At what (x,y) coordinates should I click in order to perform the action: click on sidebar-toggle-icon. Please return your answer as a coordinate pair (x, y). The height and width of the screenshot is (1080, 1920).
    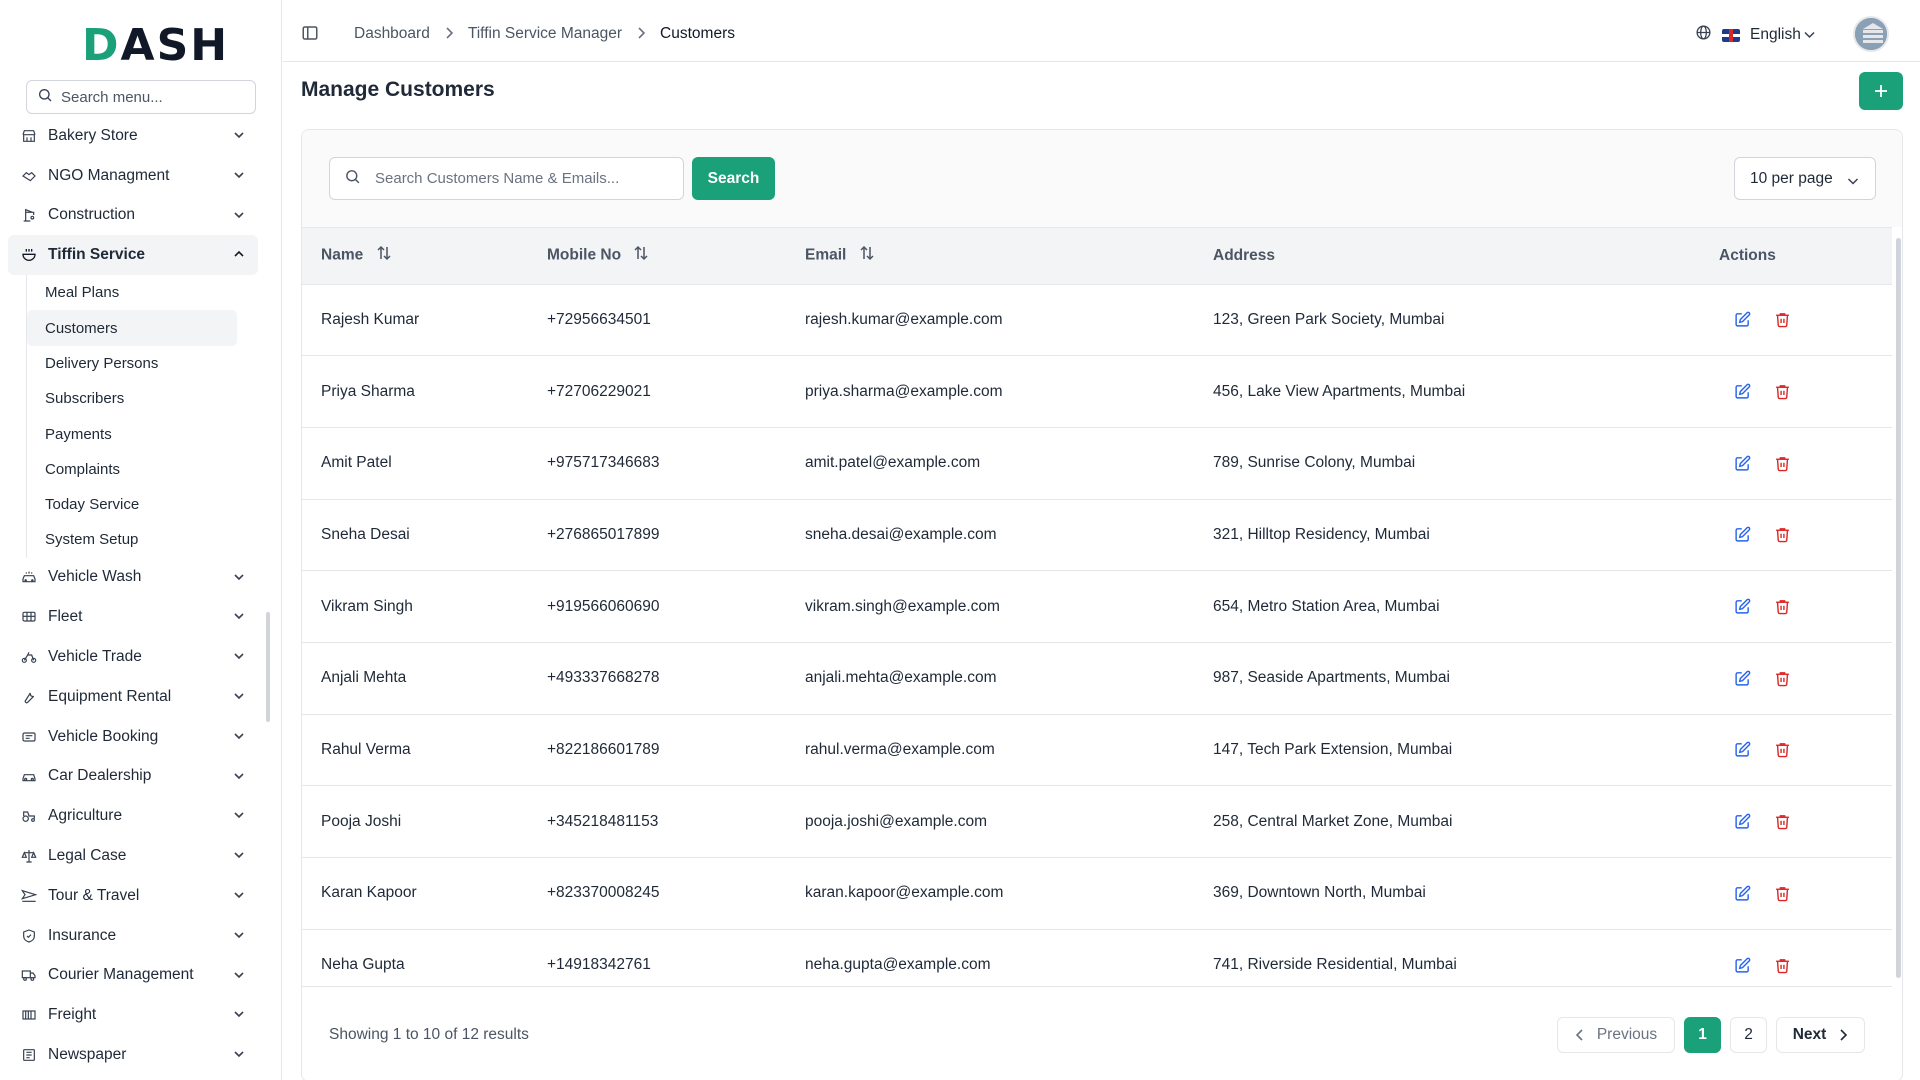
    Looking at the image, I should click on (310, 33).